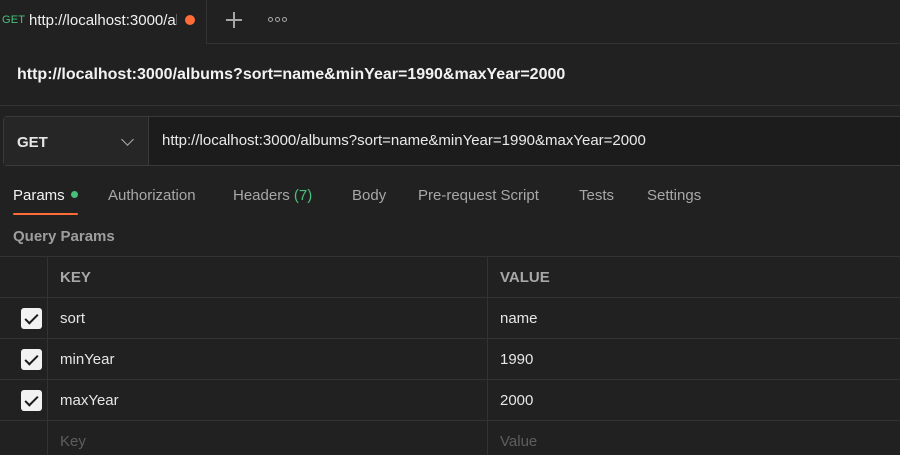  What do you see at coordinates (74, 194) in the screenshot?
I see `params-active-indicator` at bounding box center [74, 194].